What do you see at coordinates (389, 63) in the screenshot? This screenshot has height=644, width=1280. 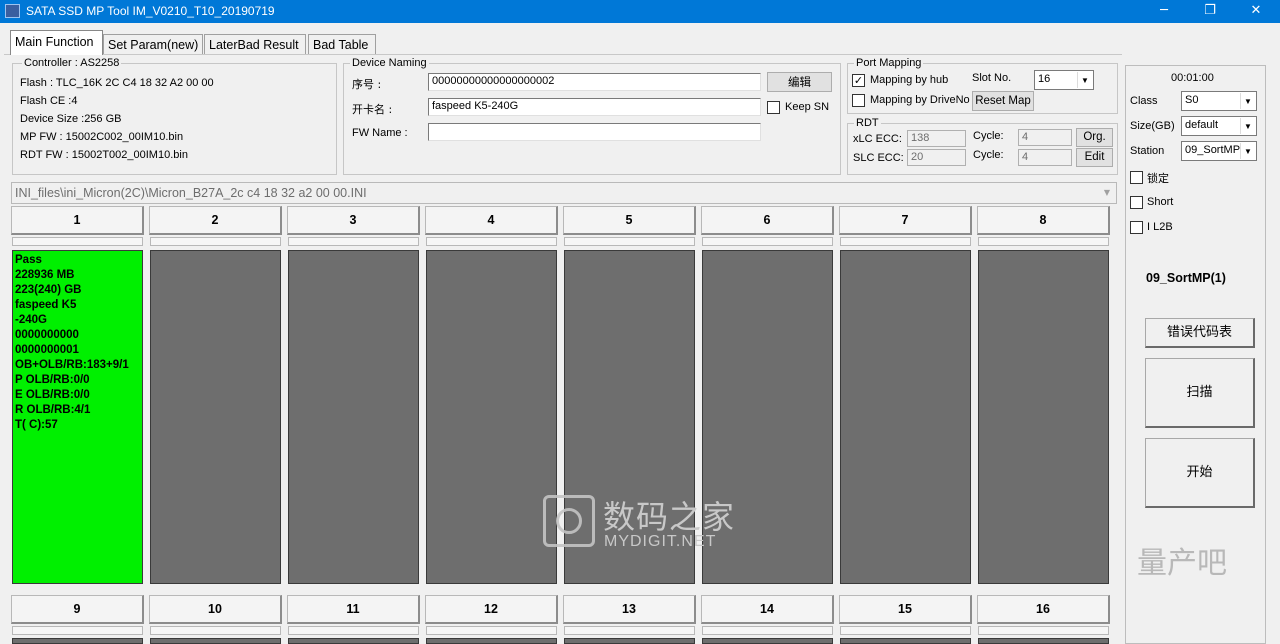 I see `device-naming-title: Device Naming` at bounding box center [389, 63].